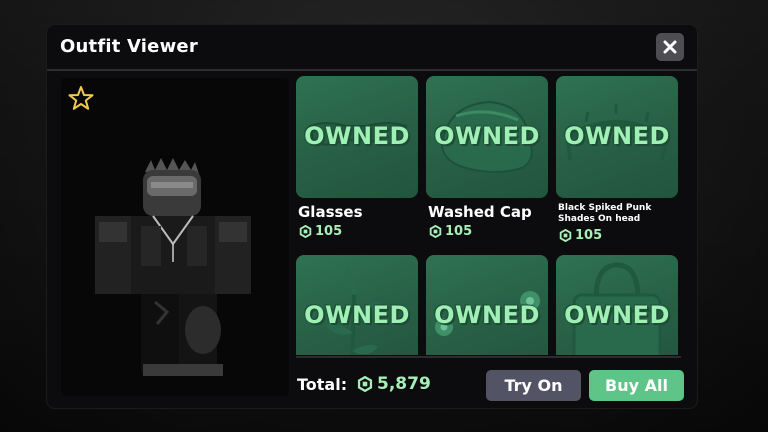 This screenshot has width=768, height=432. What do you see at coordinates (488, 357) in the screenshot?
I see `footer-divider` at bounding box center [488, 357].